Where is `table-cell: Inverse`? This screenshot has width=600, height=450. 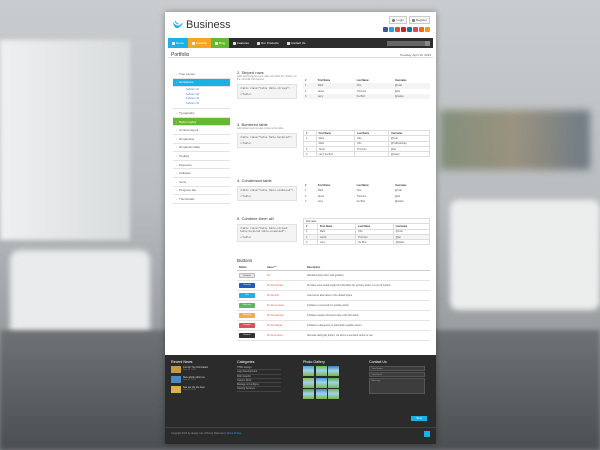 table-cell: Inverse is located at coordinates (251, 335).